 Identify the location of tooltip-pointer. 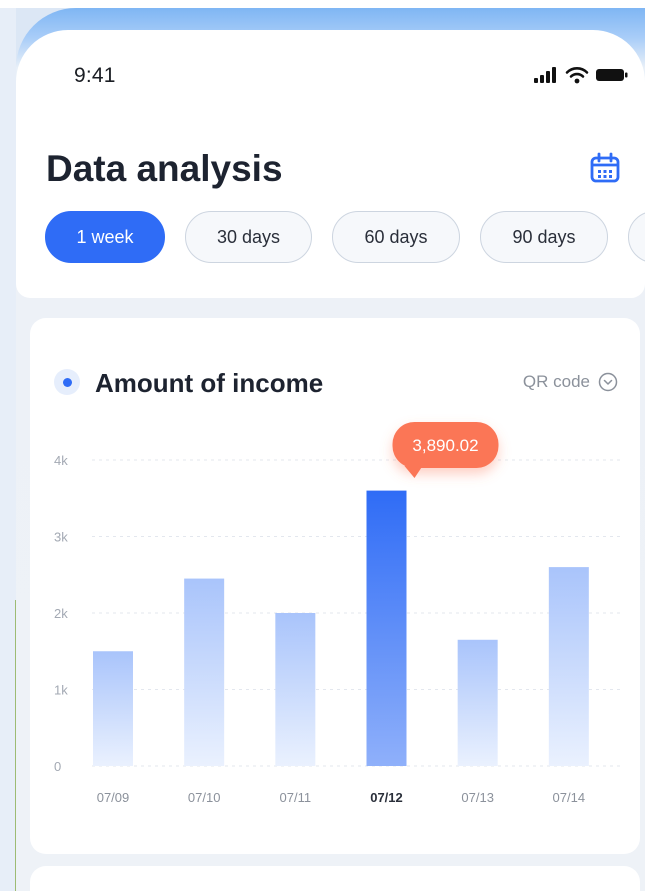
(413, 472).